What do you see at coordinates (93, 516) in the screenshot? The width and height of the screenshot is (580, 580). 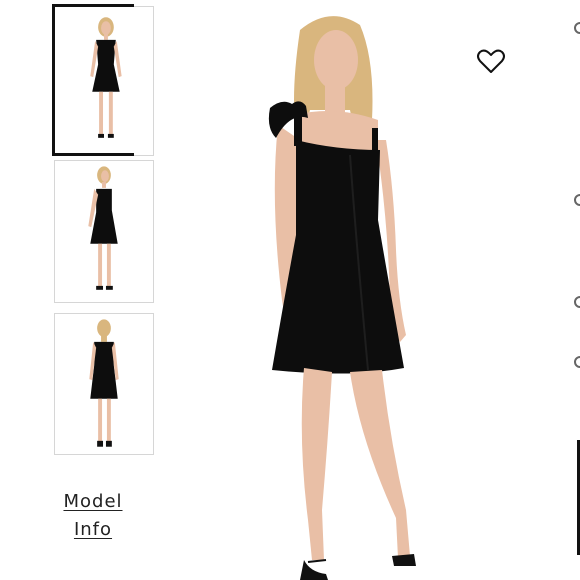 I see `model-info-link: Model Info` at bounding box center [93, 516].